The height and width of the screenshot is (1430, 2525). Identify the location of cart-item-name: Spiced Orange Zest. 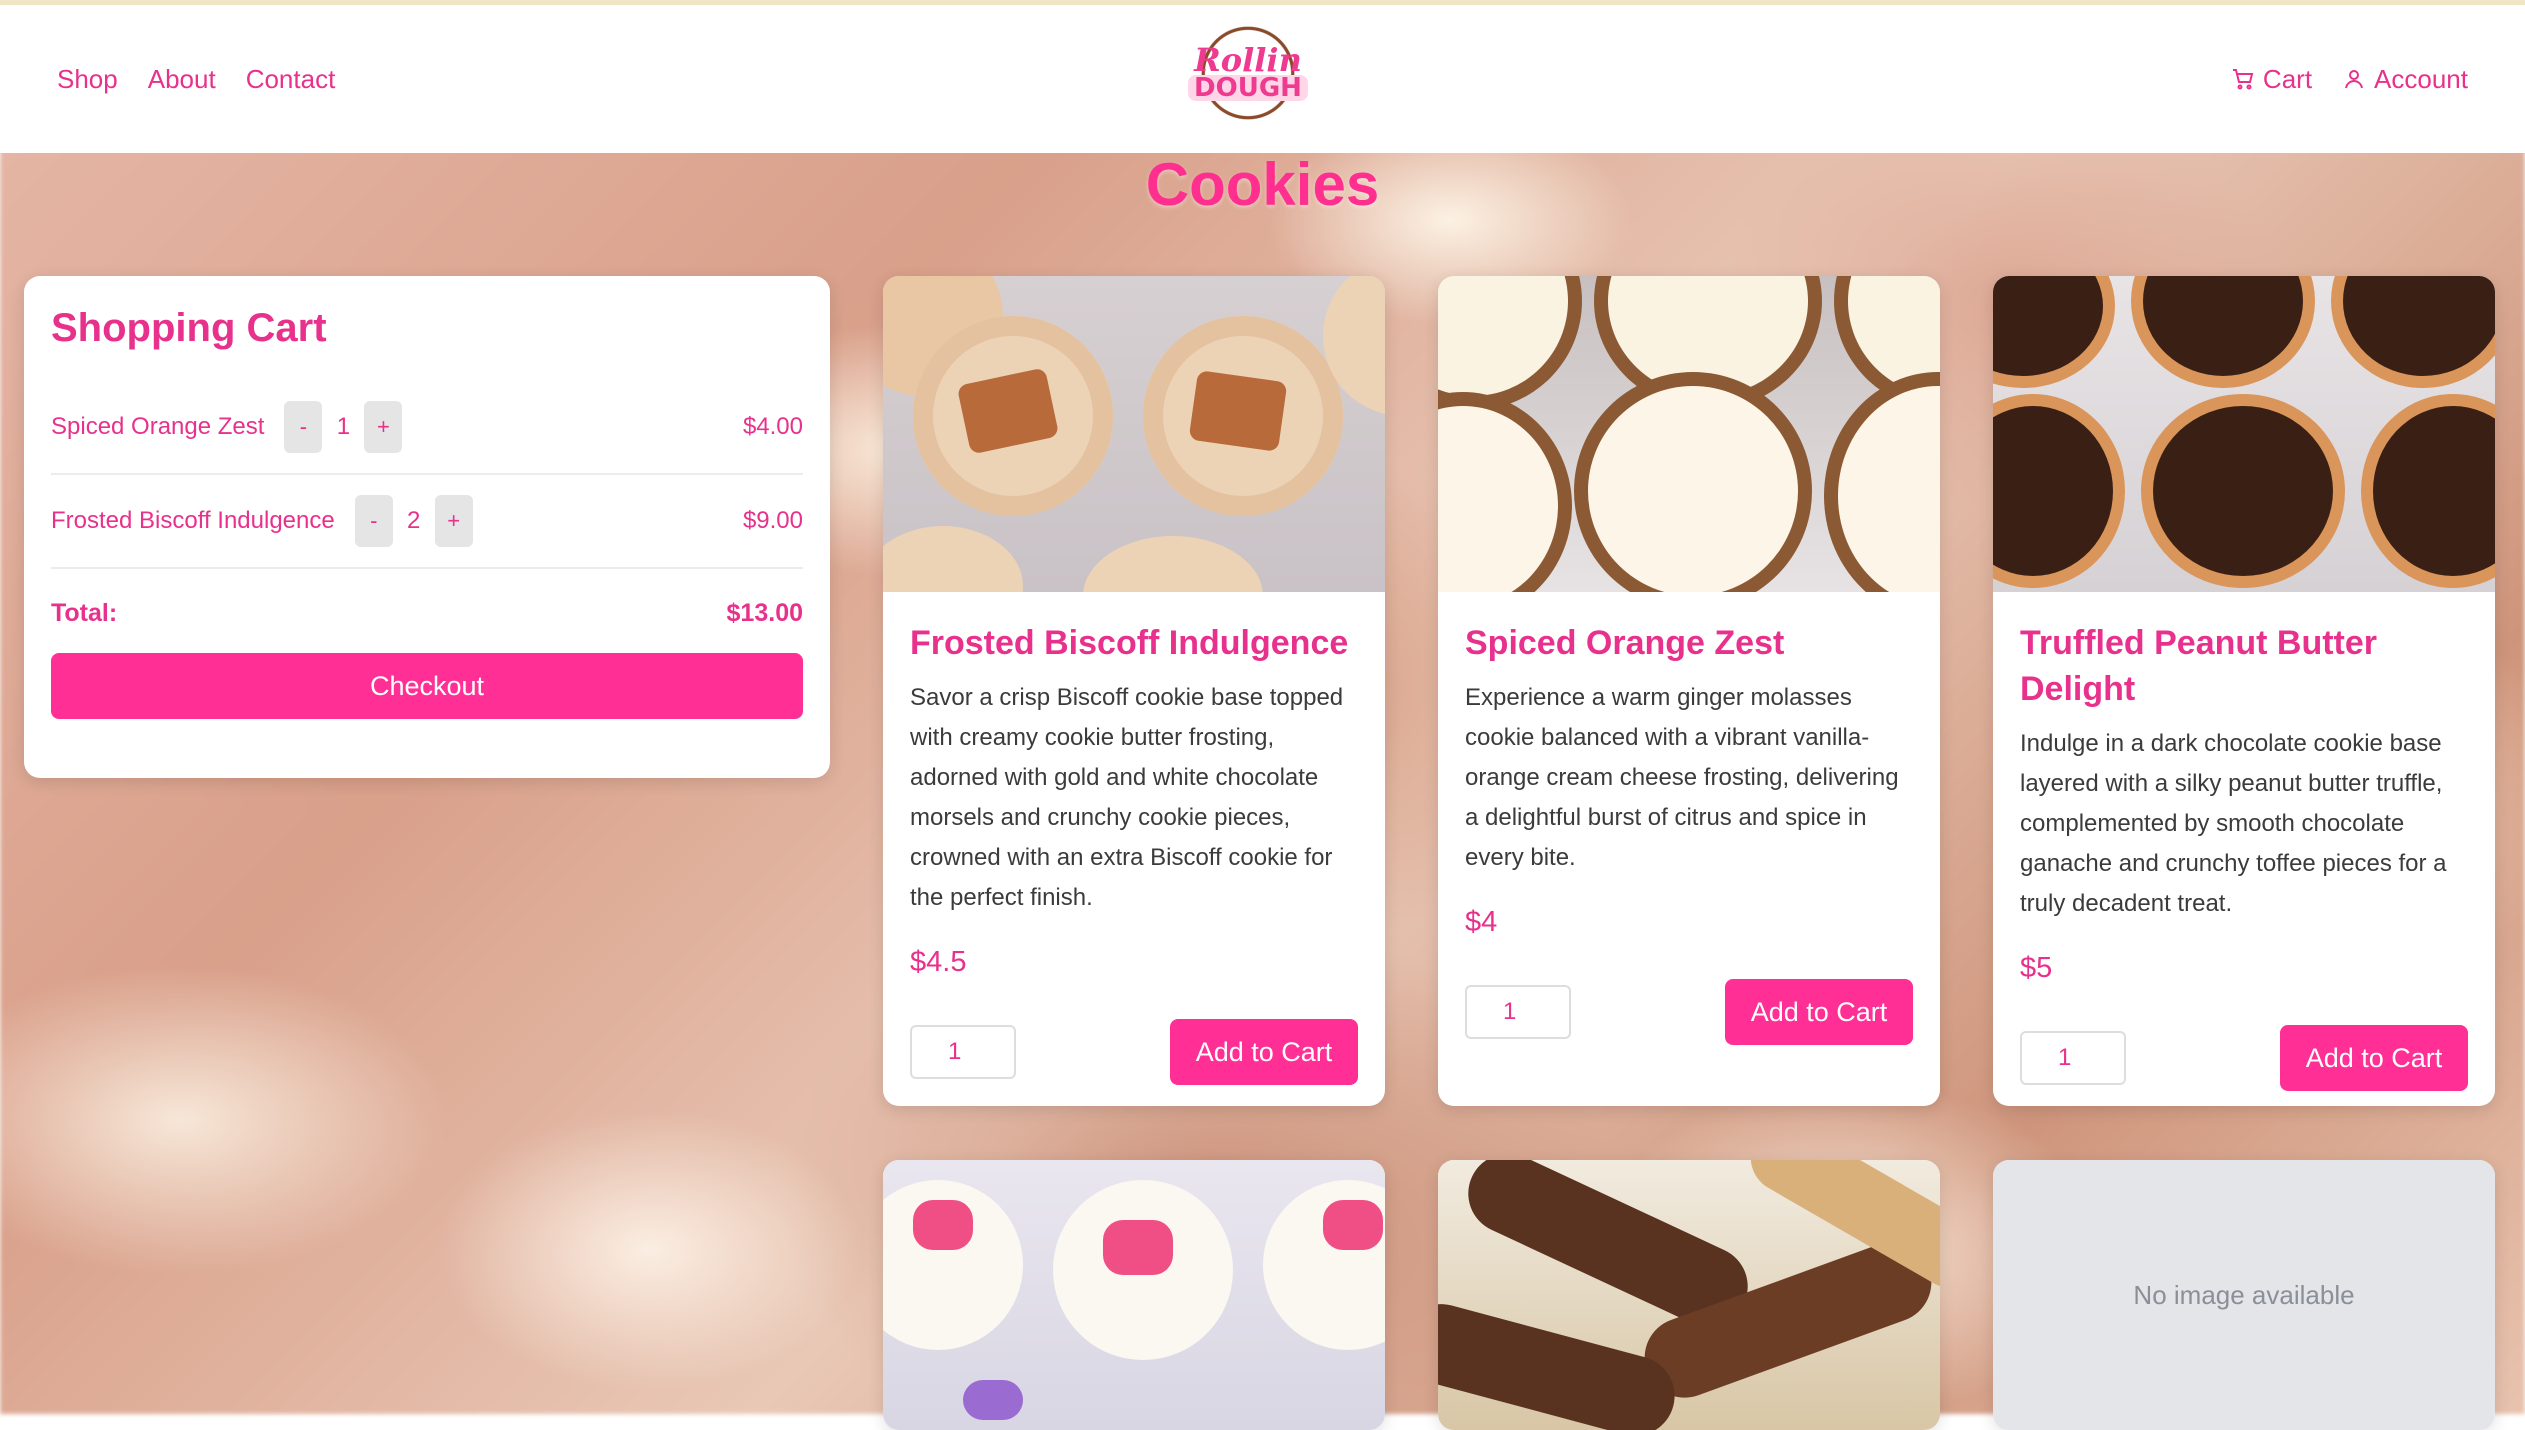
(158, 426).